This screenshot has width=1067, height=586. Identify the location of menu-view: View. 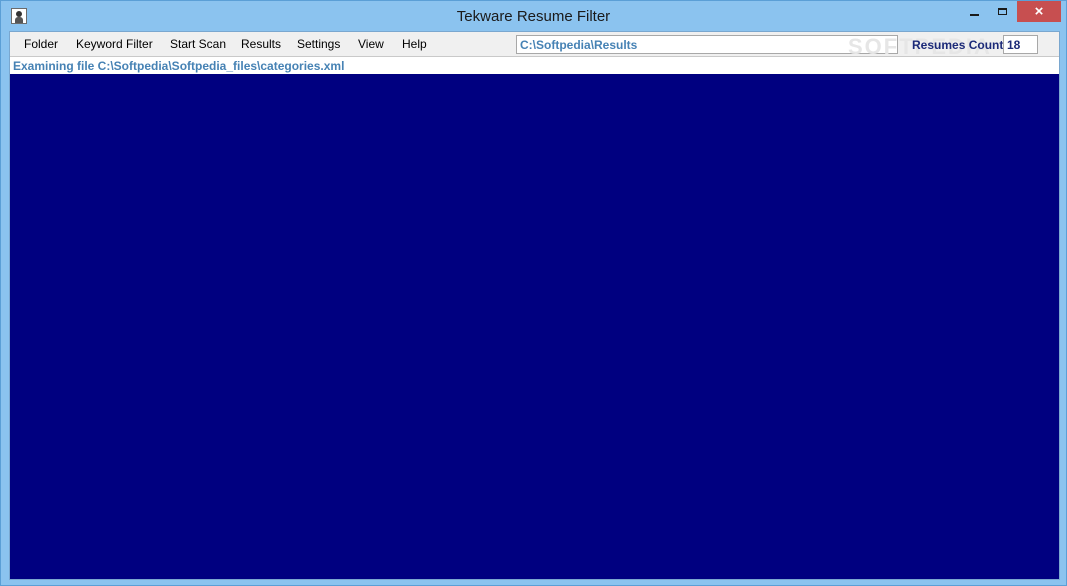
(371, 44).